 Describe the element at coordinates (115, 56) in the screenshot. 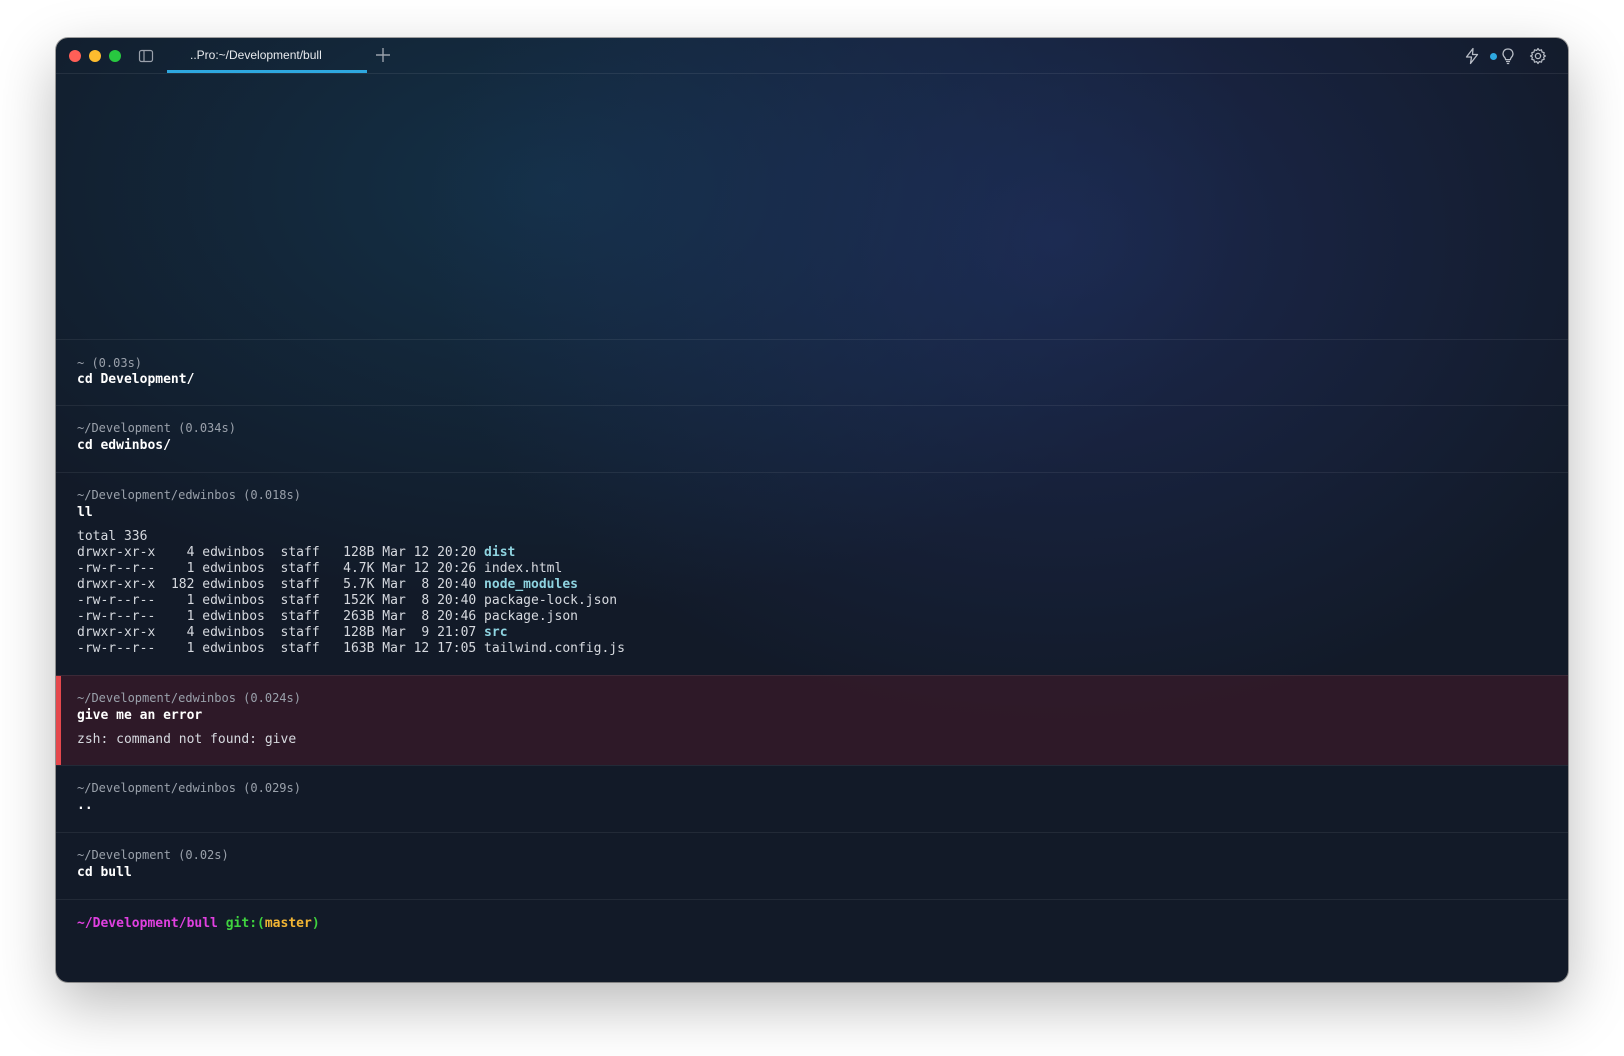

I see `maximize-window-button` at that location.